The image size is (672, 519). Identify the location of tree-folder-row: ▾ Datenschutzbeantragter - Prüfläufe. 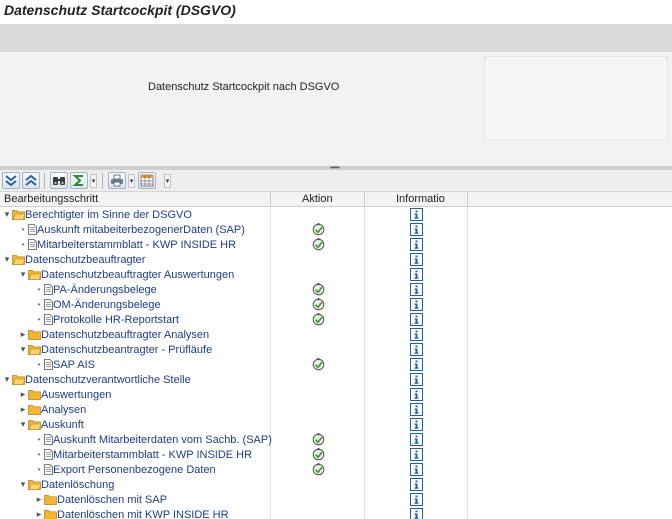
(336, 349).